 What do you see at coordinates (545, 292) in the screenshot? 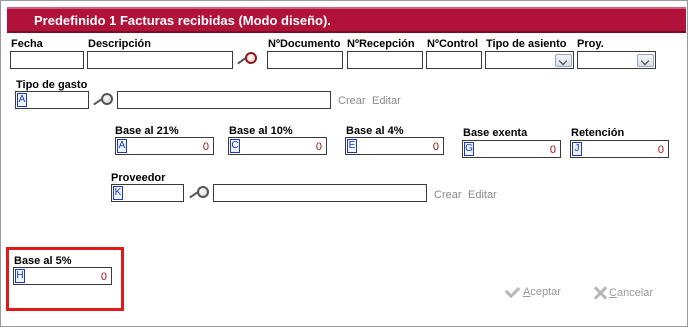
I see `accept-label: ceptar` at bounding box center [545, 292].